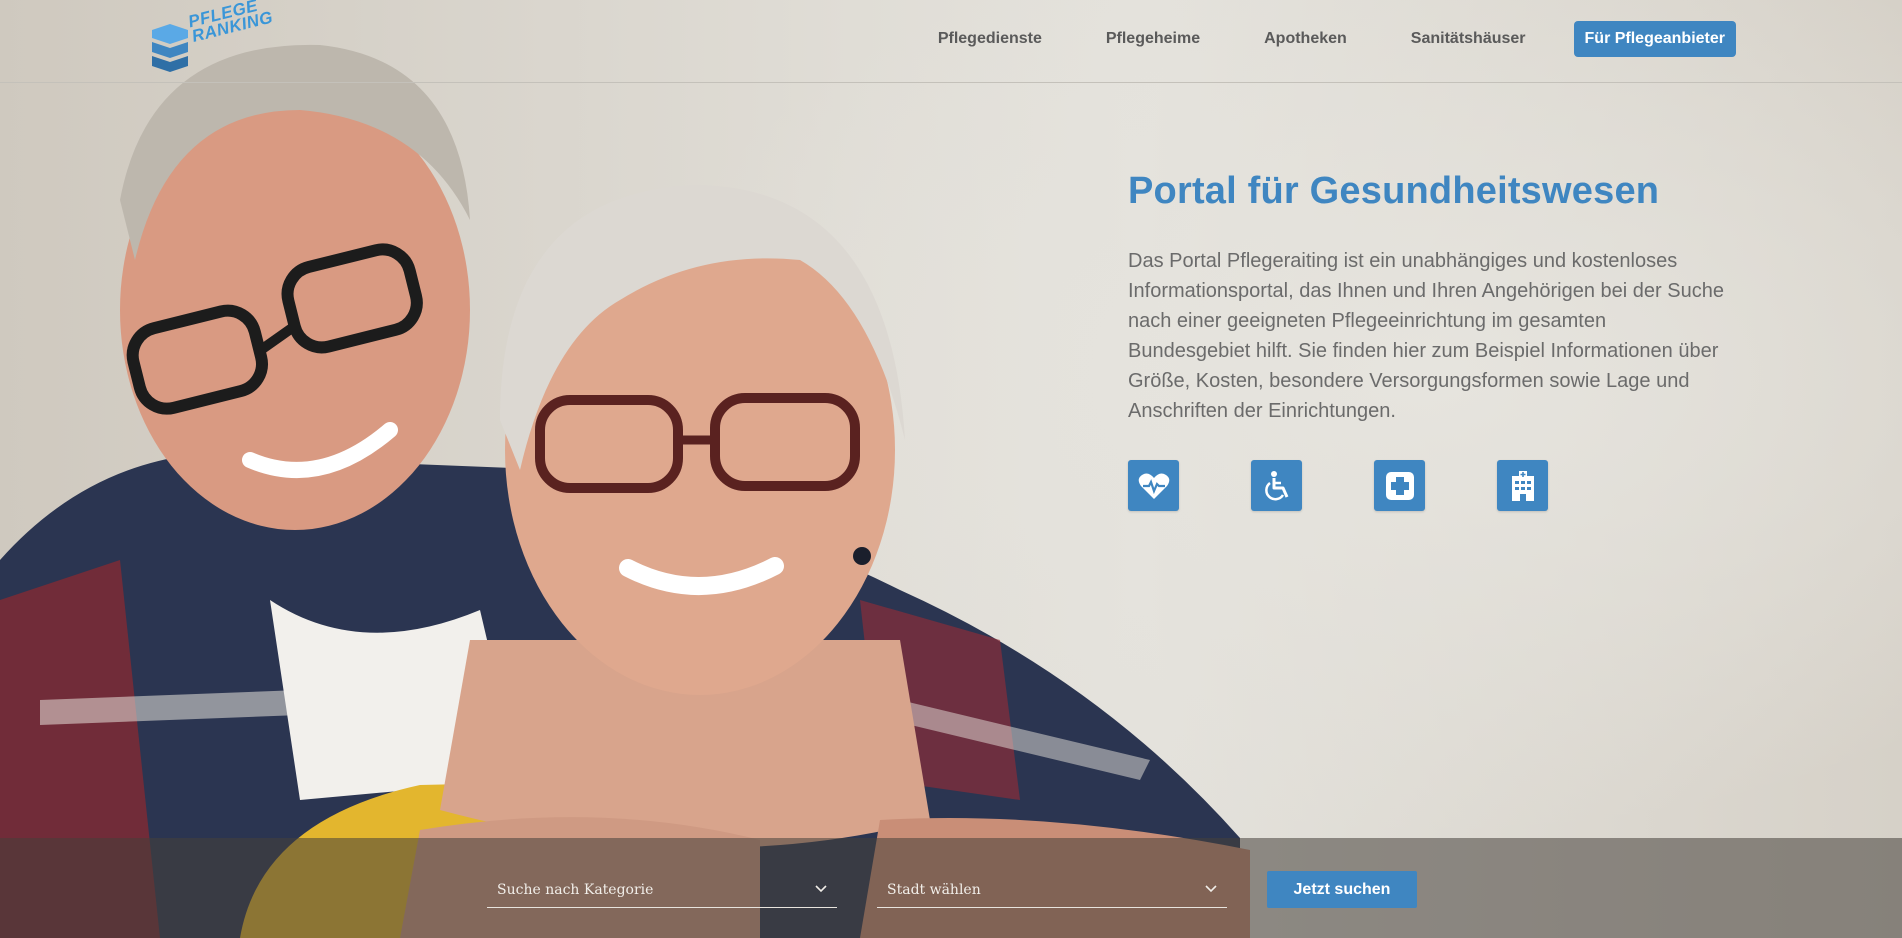 This screenshot has height=938, width=1902. What do you see at coordinates (170, 48) in the screenshot?
I see `logo-cube-icon` at bounding box center [170, 48].